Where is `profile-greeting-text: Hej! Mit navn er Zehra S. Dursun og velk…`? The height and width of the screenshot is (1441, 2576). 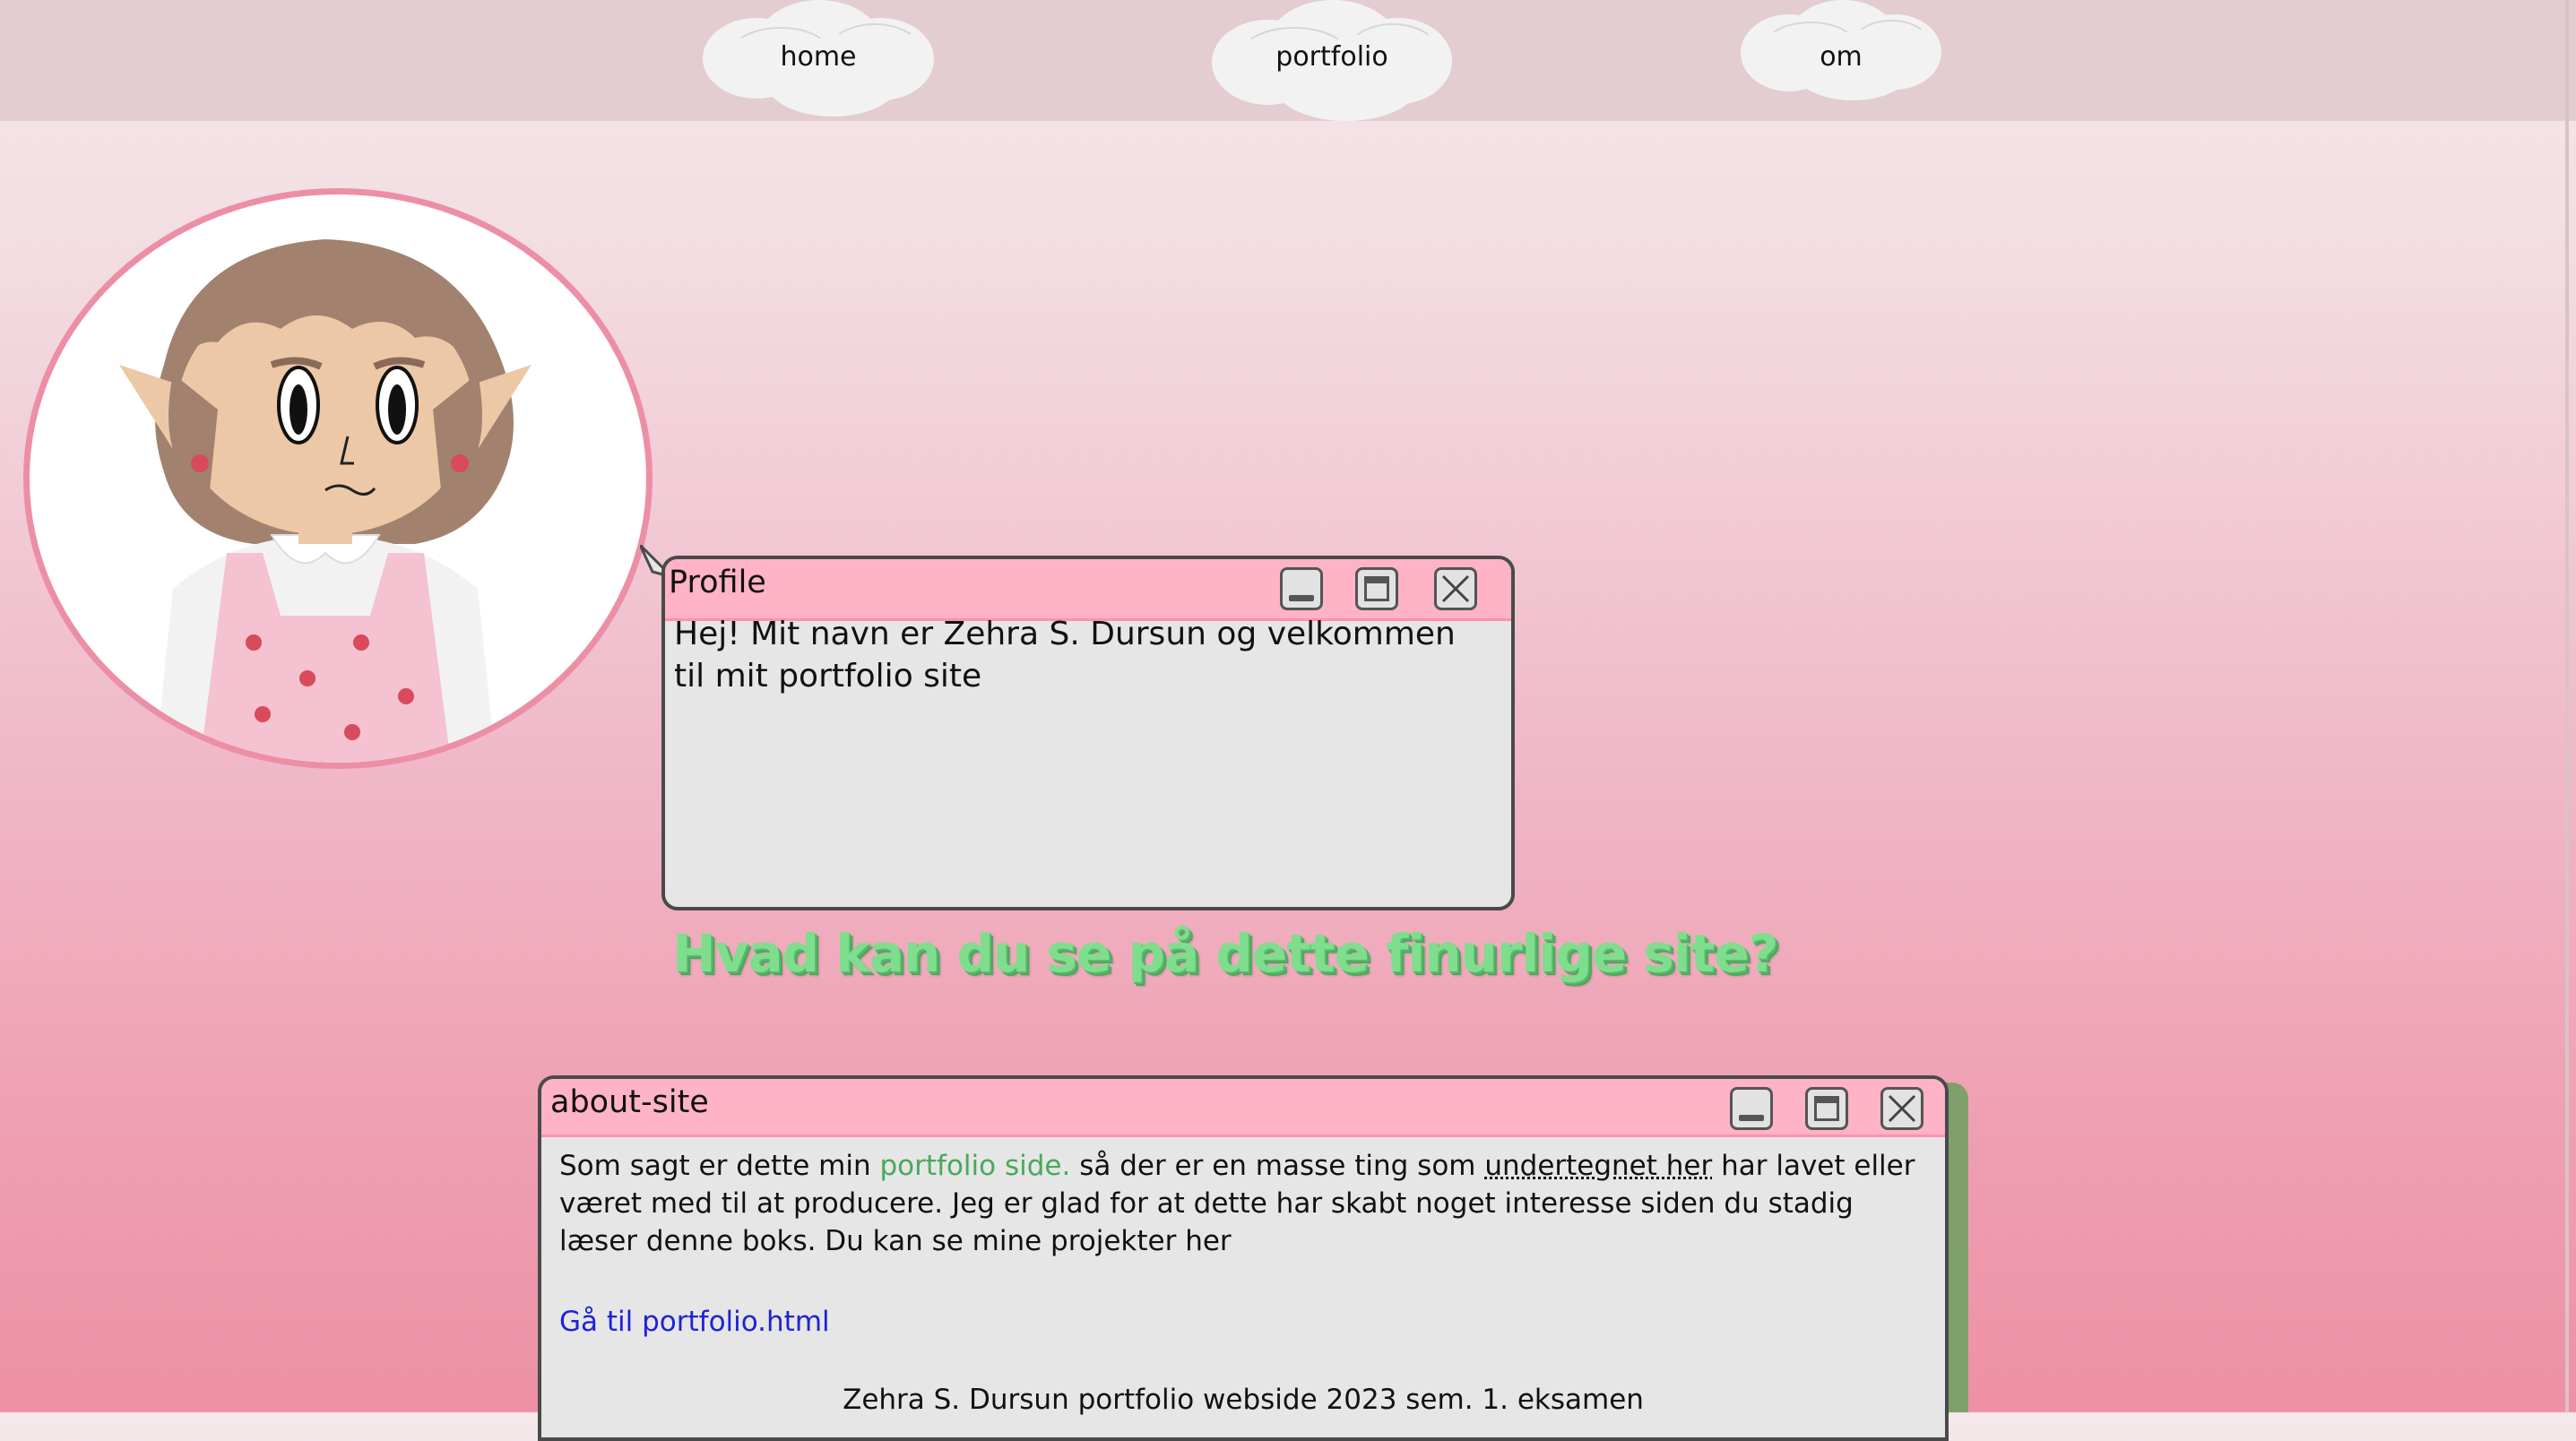
profile-greeting-text: Hej! Mit navn er Zehra S. Dursun og velk… is located at coordinates (1065, 656).